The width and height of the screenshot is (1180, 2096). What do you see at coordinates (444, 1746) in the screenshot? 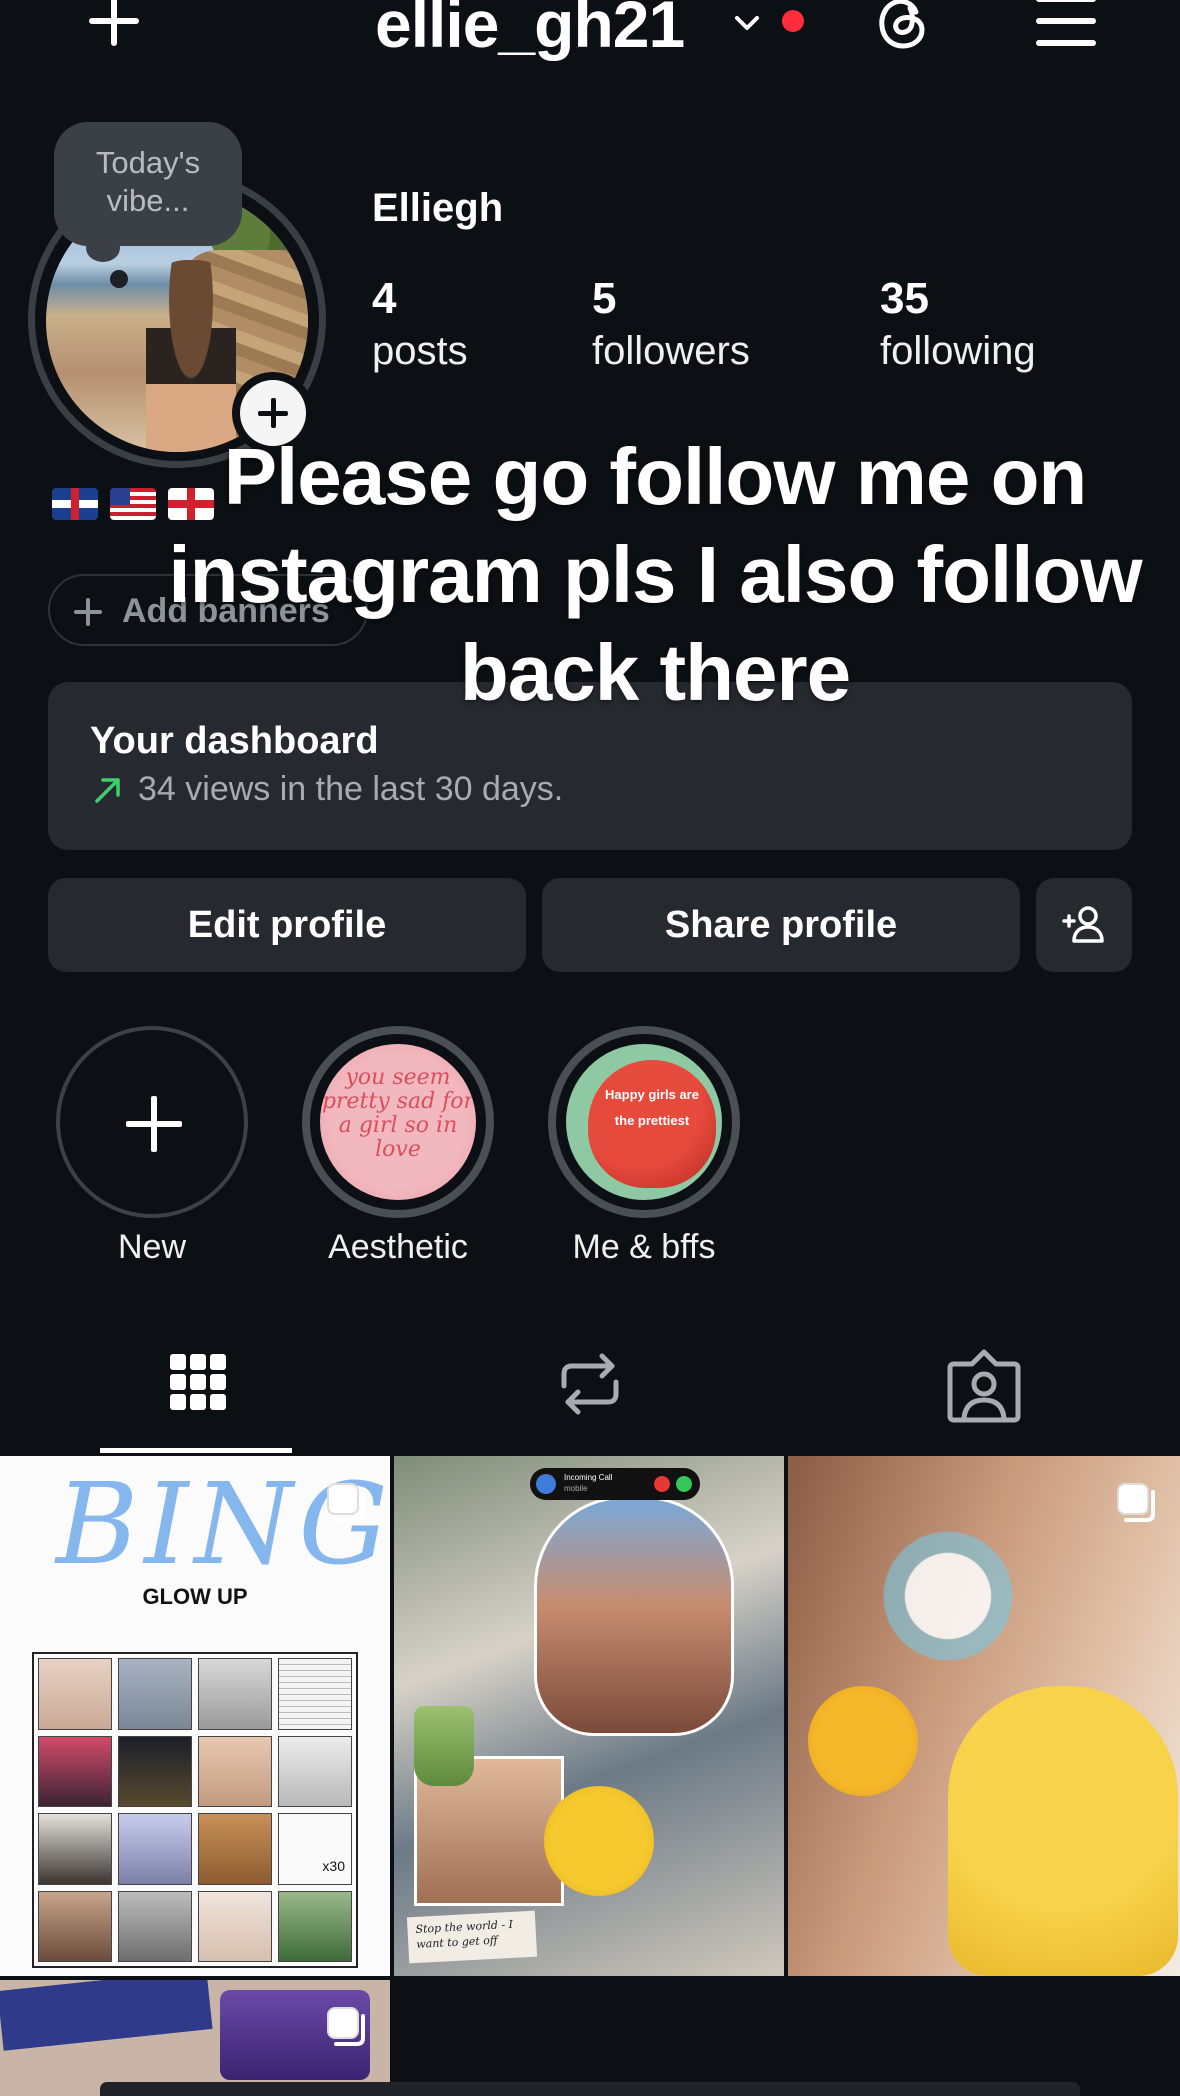
I see `collage-matcha` at bounding box center [444, 1746].